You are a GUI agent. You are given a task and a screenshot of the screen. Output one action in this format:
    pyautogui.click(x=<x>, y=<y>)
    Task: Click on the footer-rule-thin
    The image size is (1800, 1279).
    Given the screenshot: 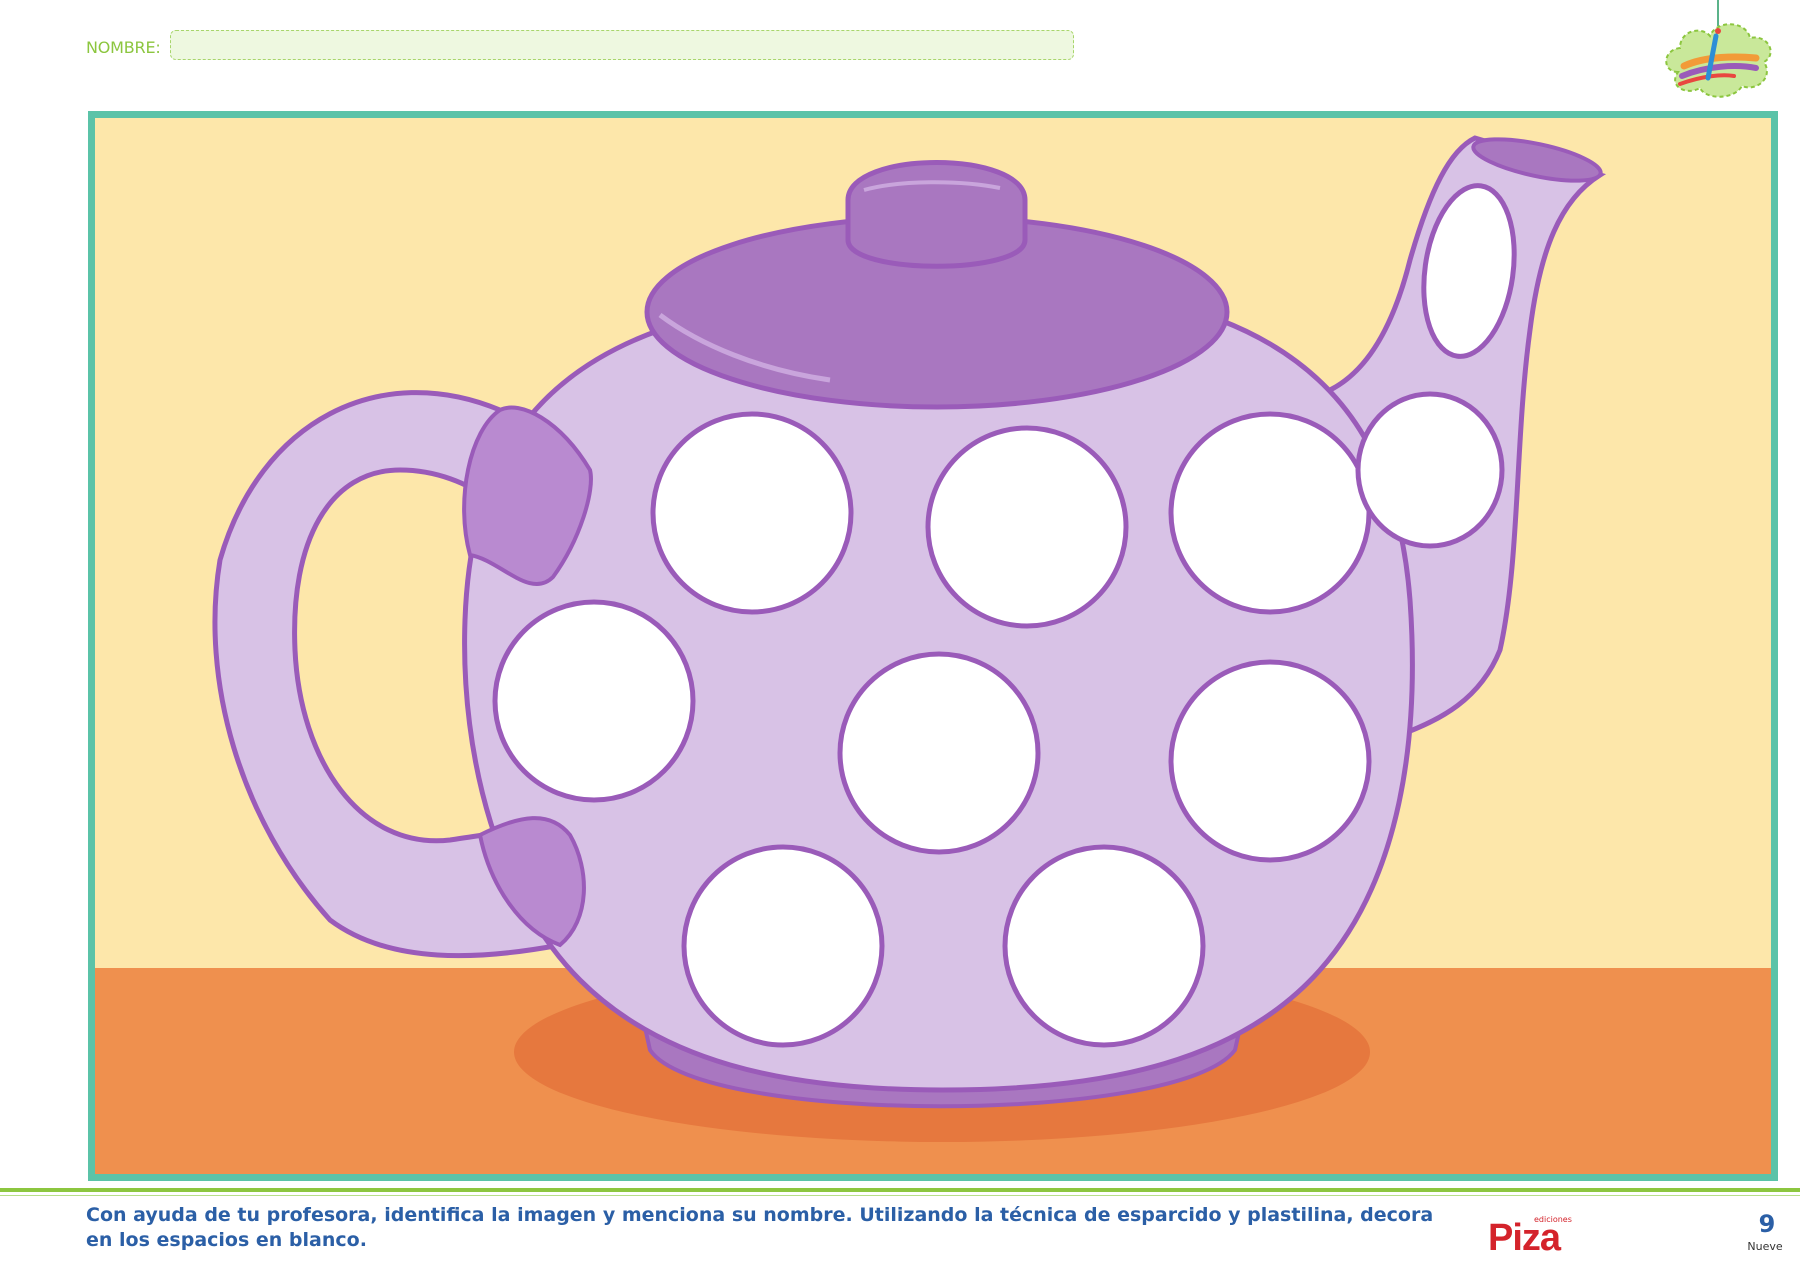 What is the action you would take?
    pyautogui.click(x=900, y=1195)
    